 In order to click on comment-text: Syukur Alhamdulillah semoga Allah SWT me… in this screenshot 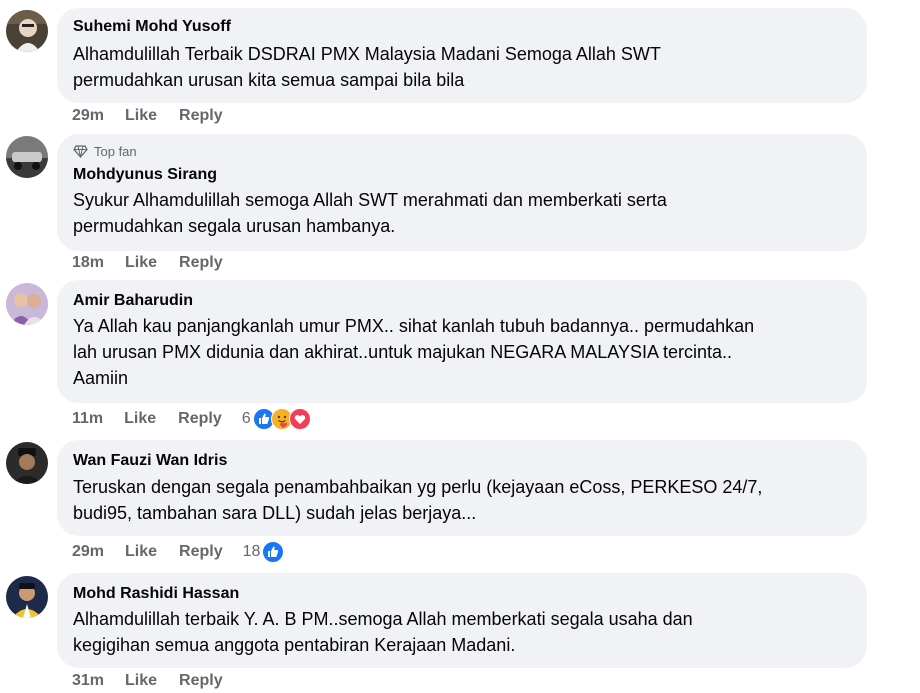, I will do `click(370, 213)`.